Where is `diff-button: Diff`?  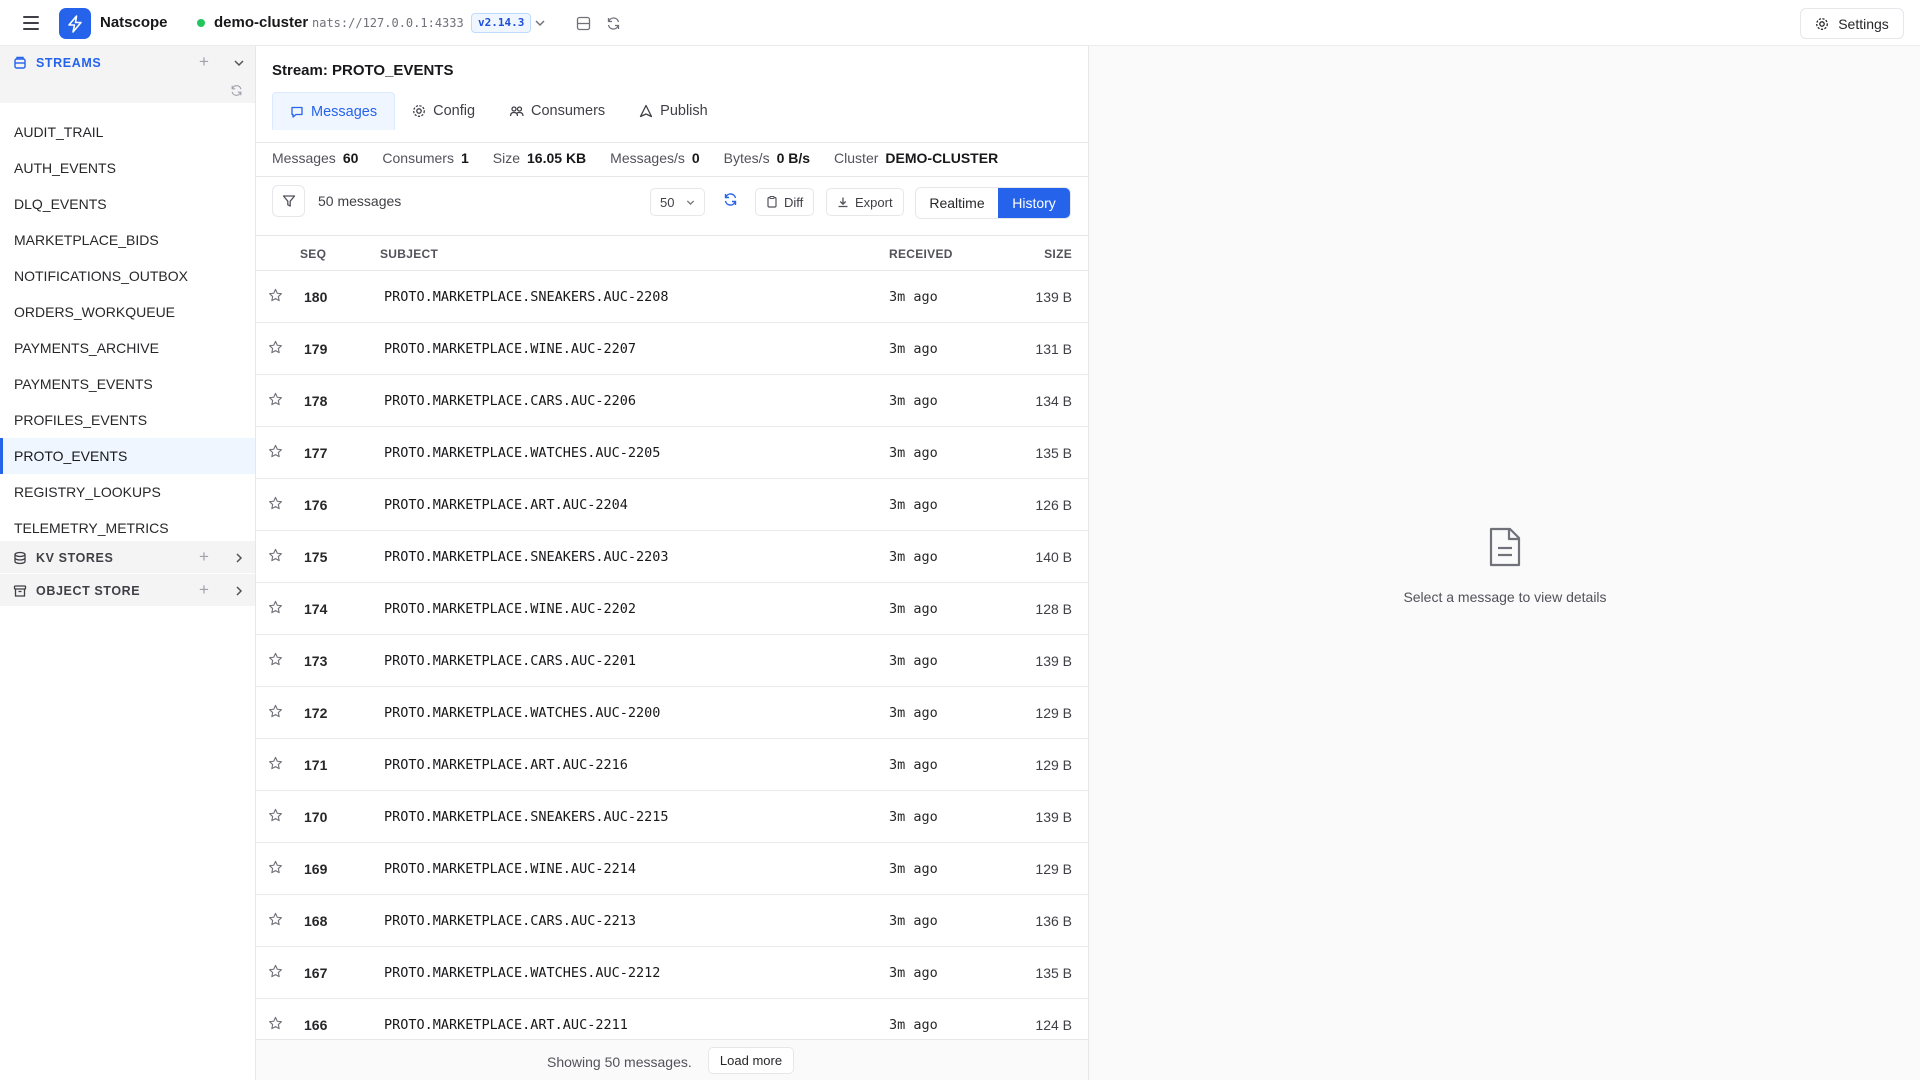
diff-button: Diff is located at coordinates (785, 202).